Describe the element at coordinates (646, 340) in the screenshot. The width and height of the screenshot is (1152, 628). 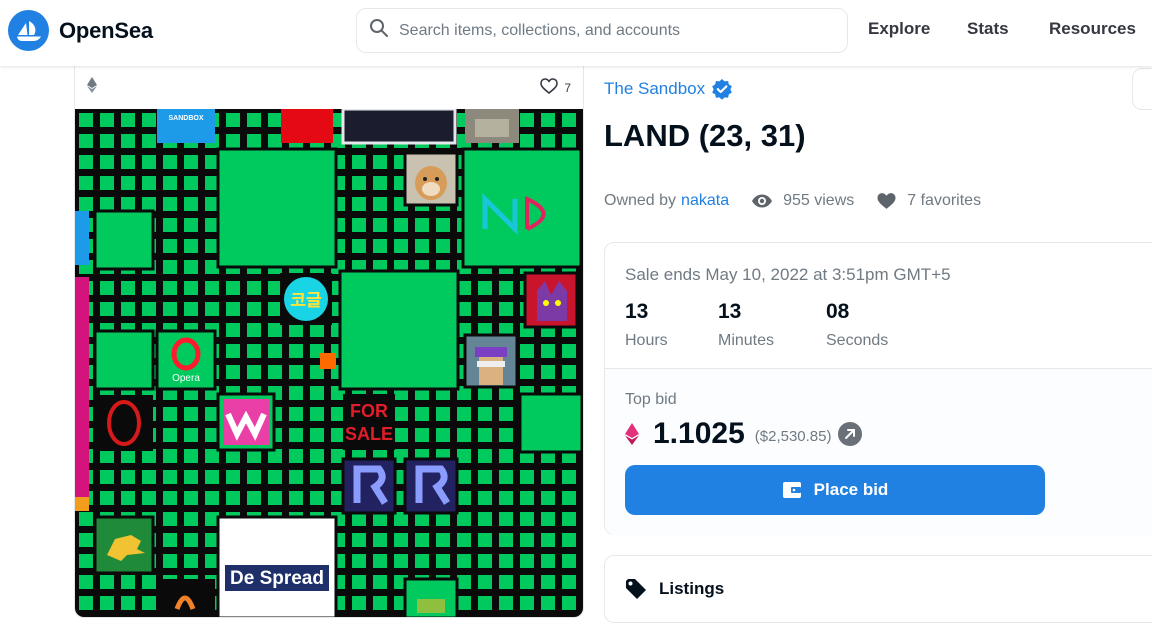
I see `countdown-hours-label: Hours` at that location.